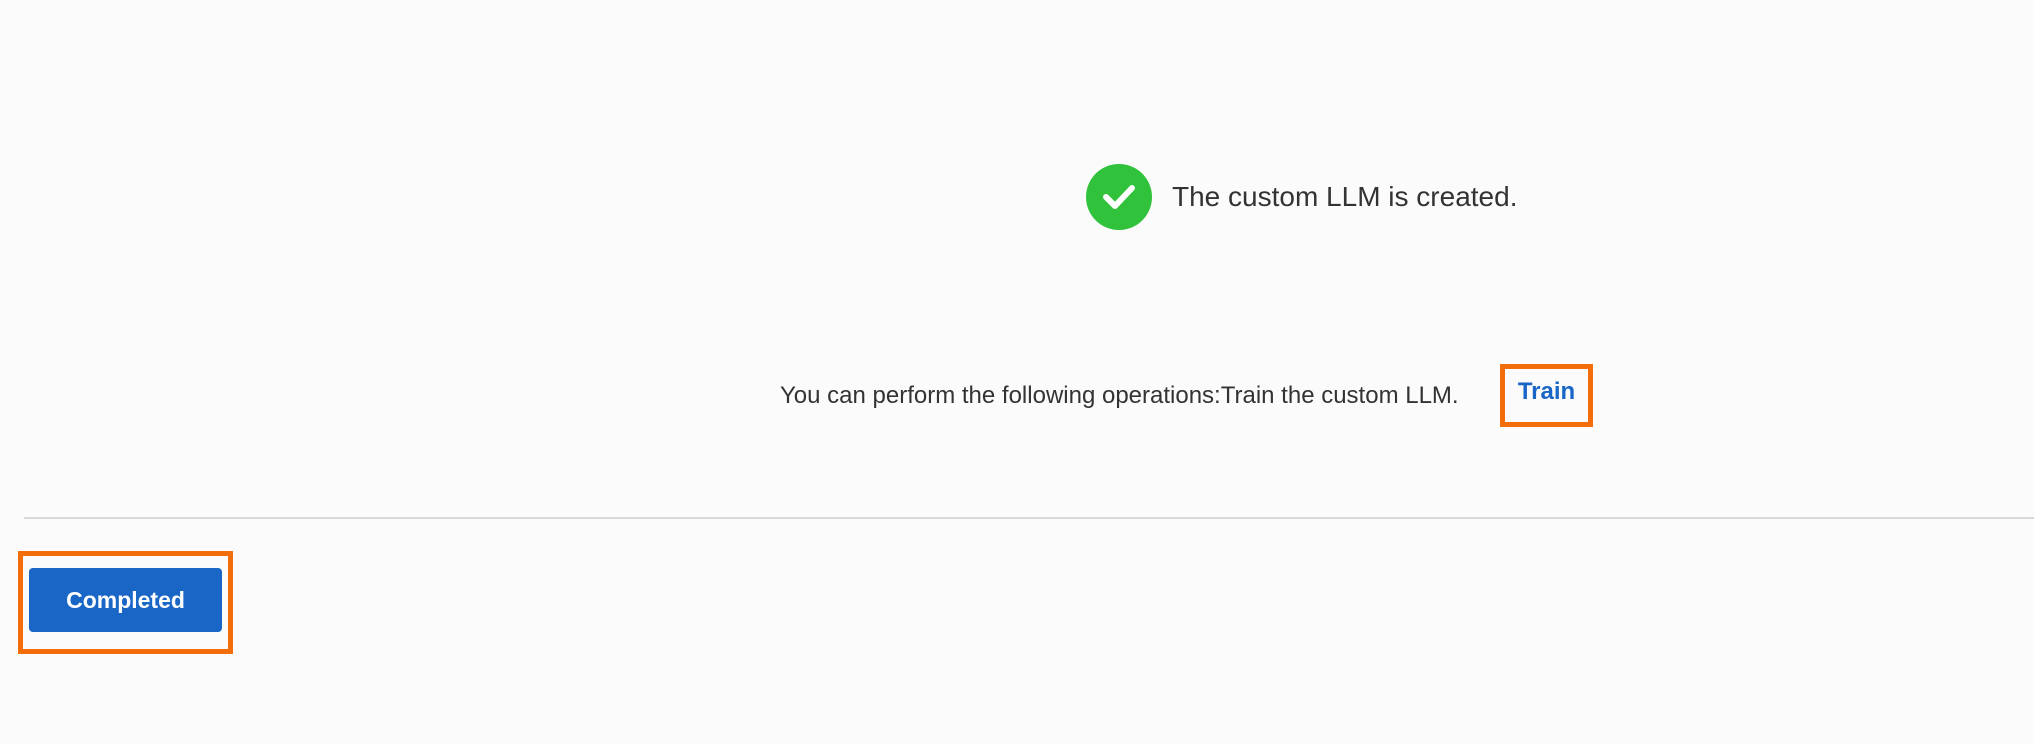 This screenshot has height=744, width=2034. I want to click on check-circle-icon, so click(1119, 197).